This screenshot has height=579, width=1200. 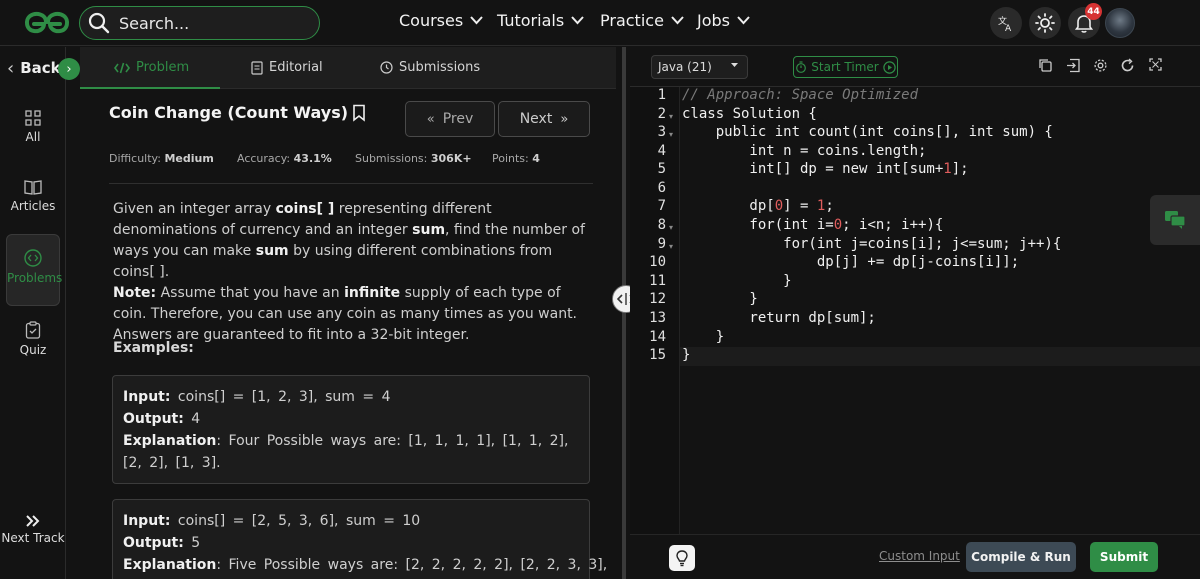 I want to click on stopwatch-icon, so click(x=801, y=67).